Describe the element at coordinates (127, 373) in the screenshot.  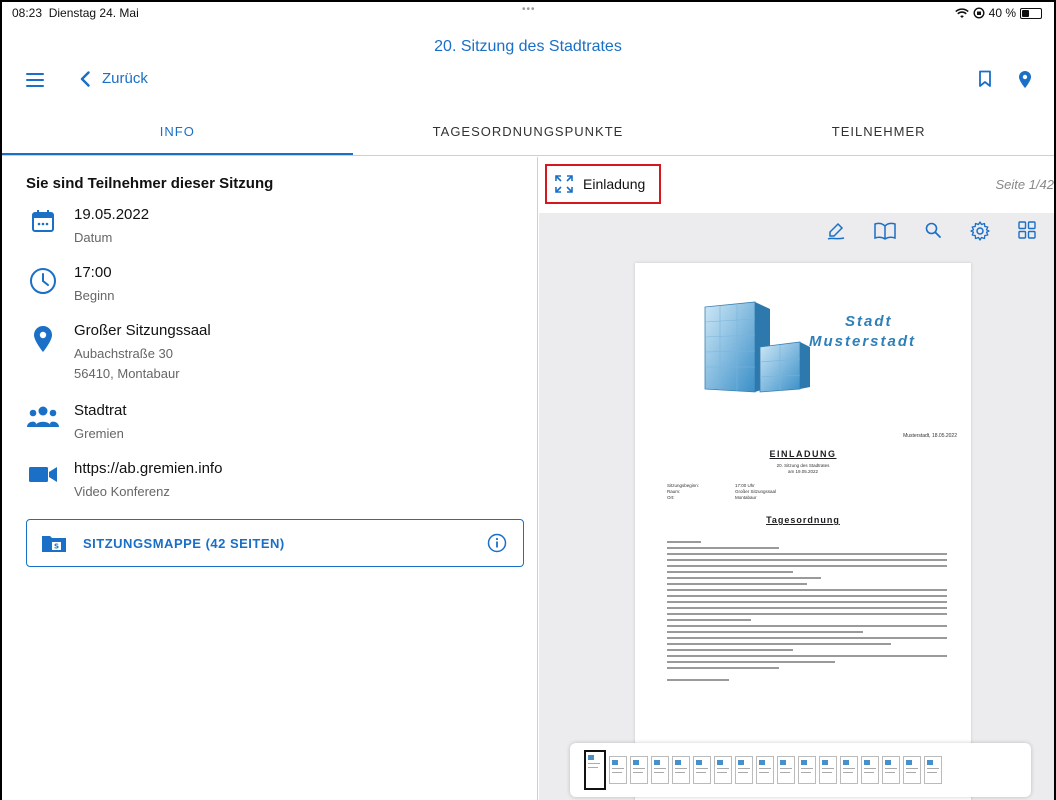
I see `location-city: 56410, Montabaur` at that location.